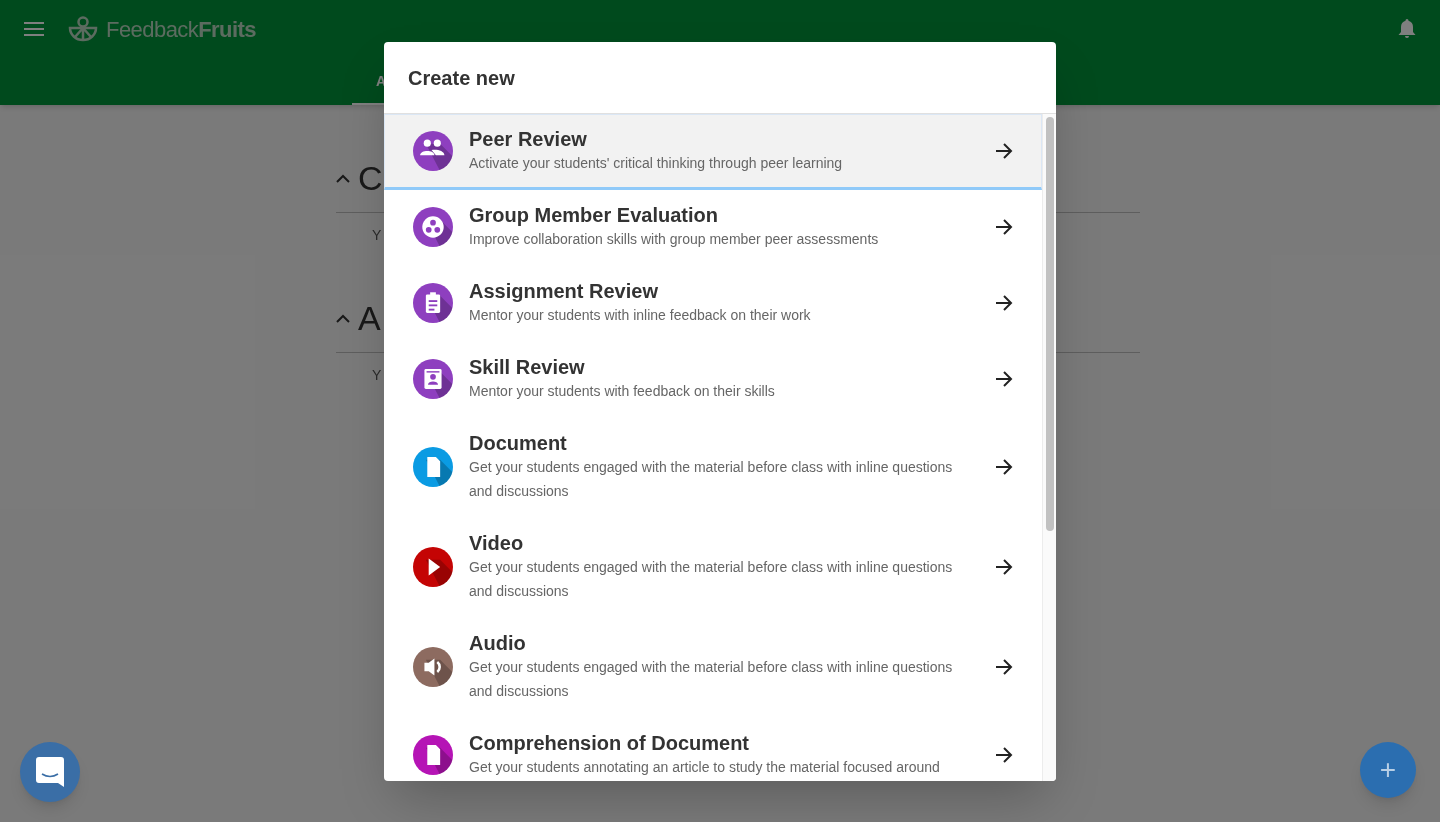 The image size is (1440, 822). What do you see at coordinates (564, 291) in the screenshot?
I see `option-title: Assignment Review` at bounding box center [564, 291].